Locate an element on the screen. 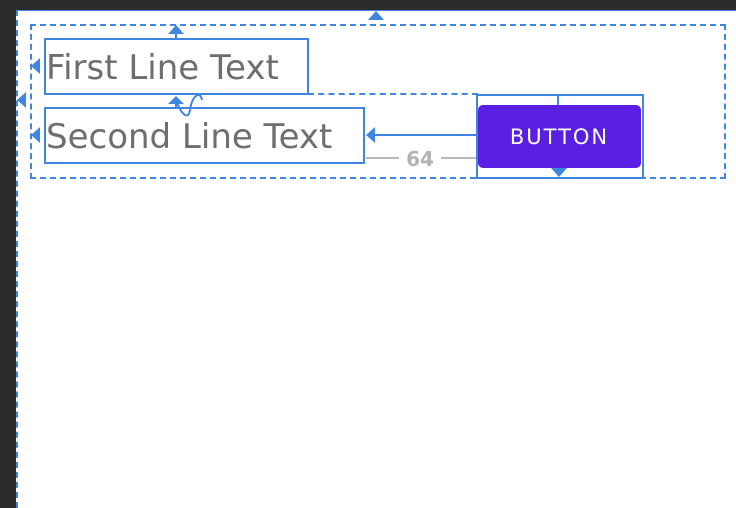 The width and height of the screenshot is (736, 508). chain-guide-line is located at coordinates (393, 94).